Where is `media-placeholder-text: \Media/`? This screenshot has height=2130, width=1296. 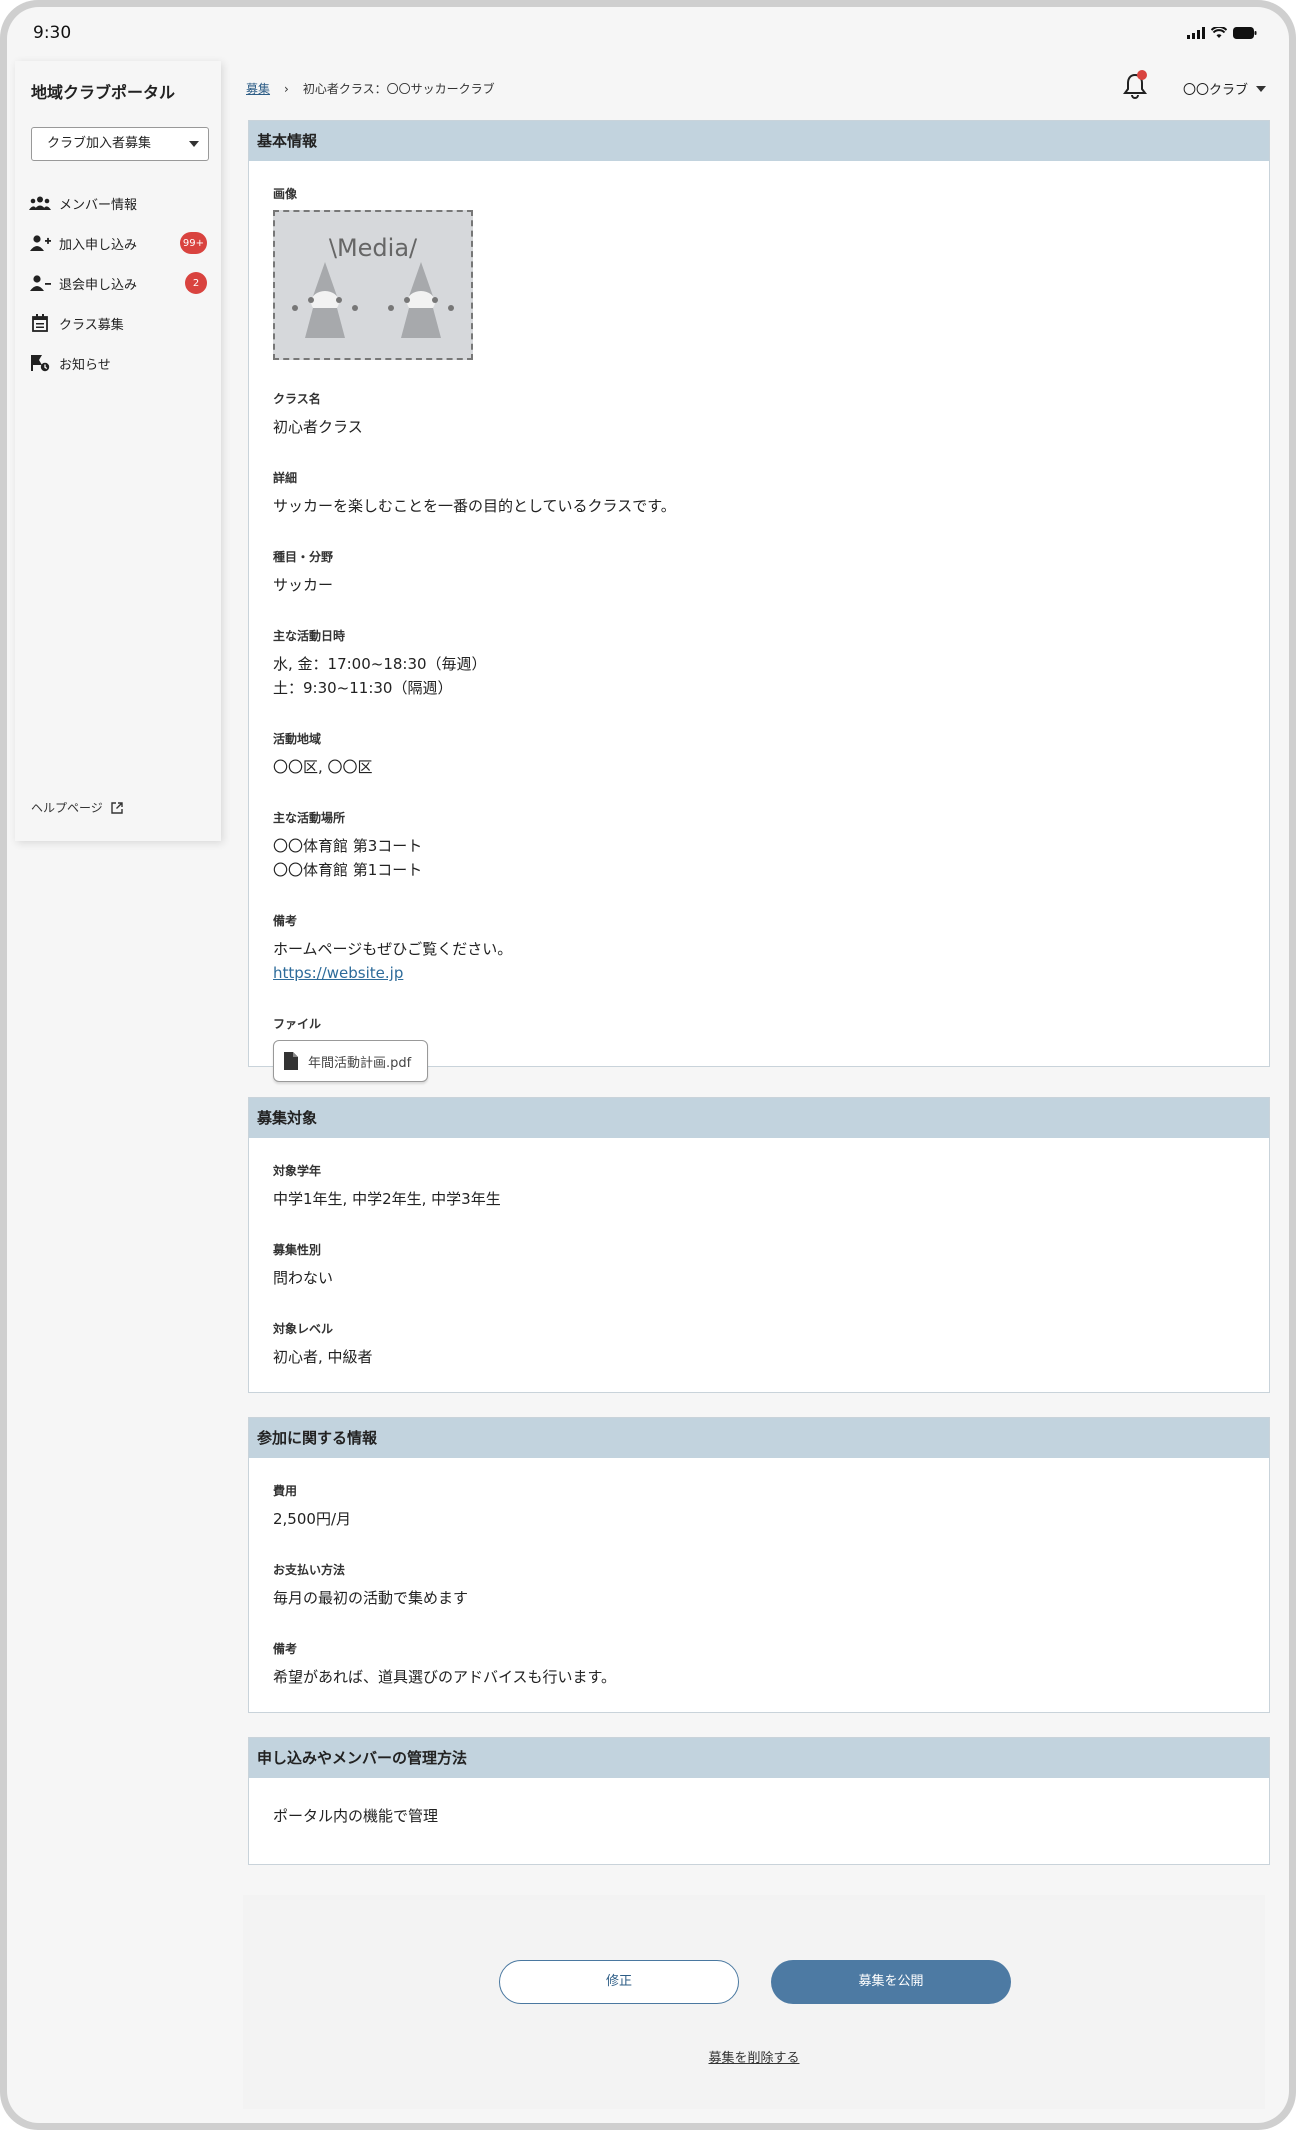 media-placeholder-text: \Media/ is located at coordinates (373, 248).